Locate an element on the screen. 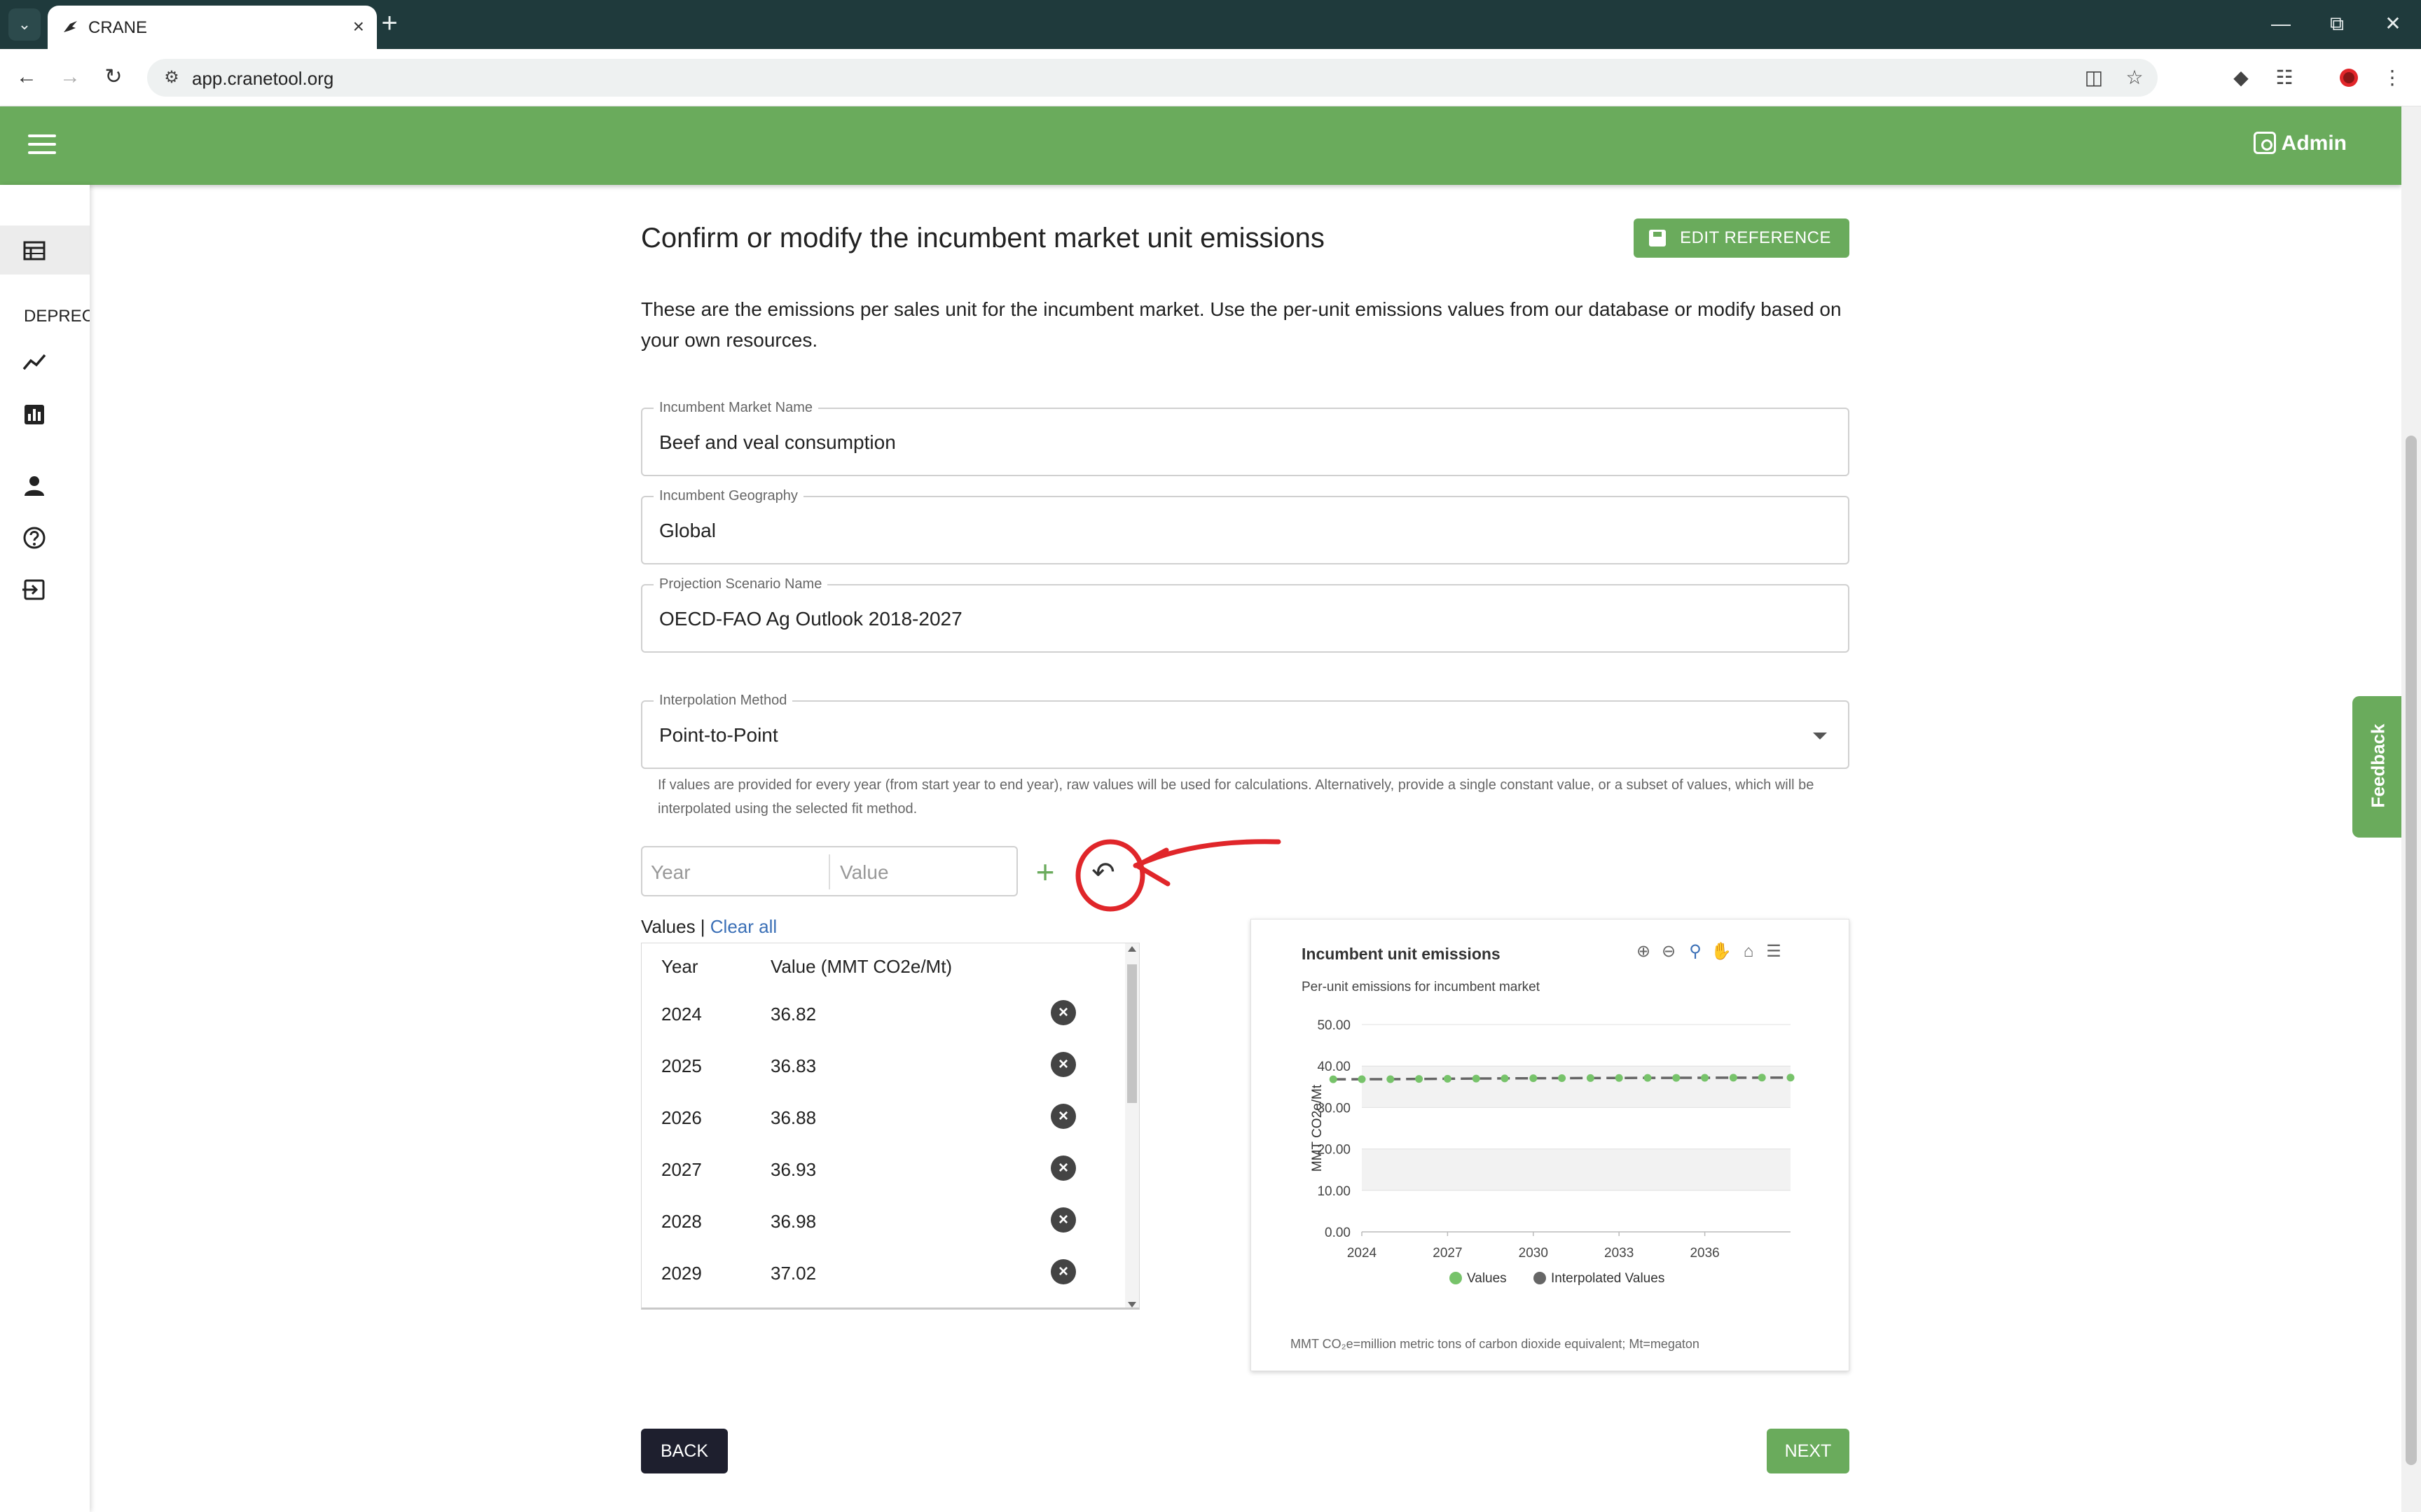 Image resolution: width=2421 pixels, height=1512 pixels. scenario-label: Projection Scenario Name is located at coordinates (741, 584).